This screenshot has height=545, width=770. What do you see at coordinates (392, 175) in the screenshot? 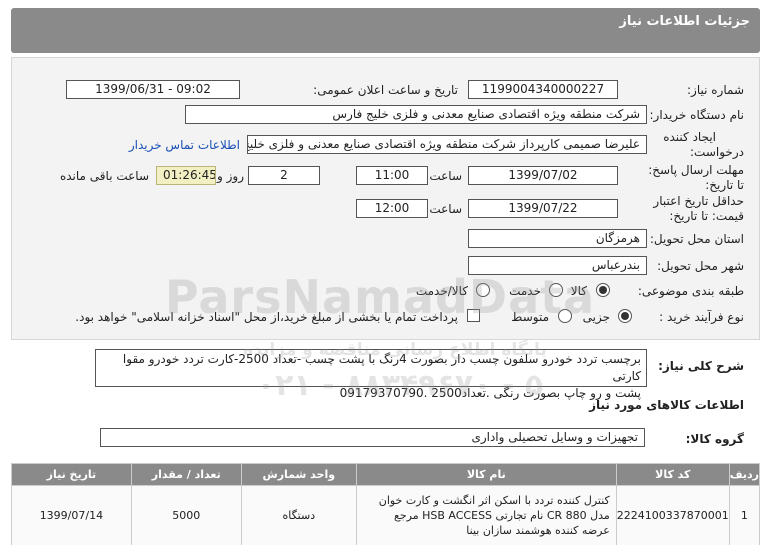
I see `deadline-time-field: 11:00` at bounding box center [392, 175].